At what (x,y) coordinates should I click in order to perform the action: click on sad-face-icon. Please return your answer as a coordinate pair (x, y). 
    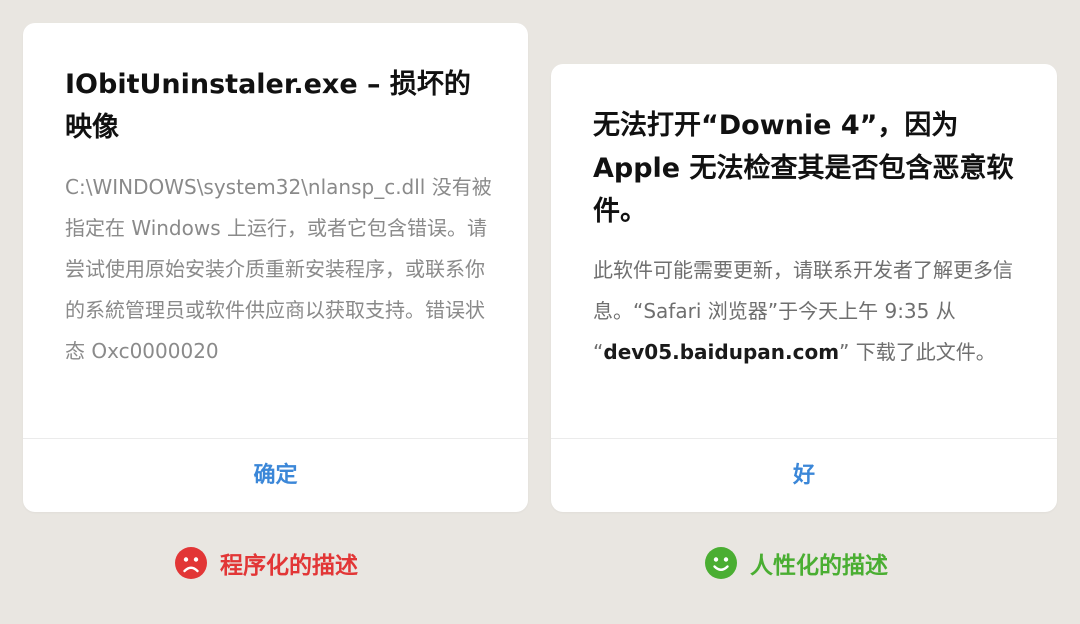
    Looking at the image, I should click on (191, 563).